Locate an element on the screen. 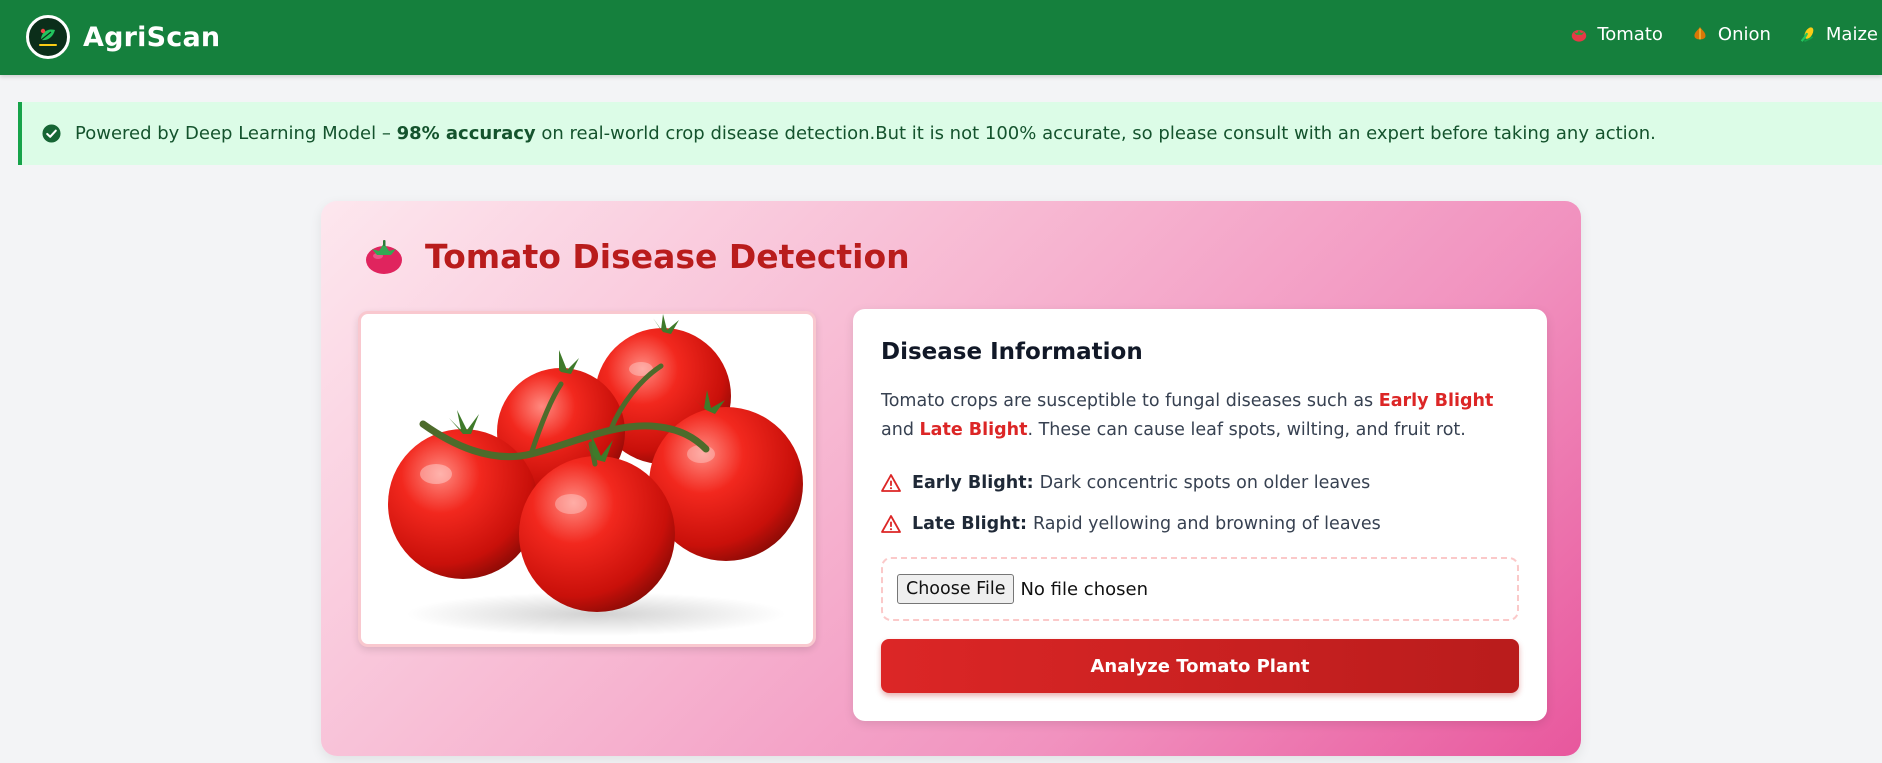 Image resolution: width=1882 pixels, height=763 pixels. late-blight-highlight: Late Blight is located at coordinates (973, 430).